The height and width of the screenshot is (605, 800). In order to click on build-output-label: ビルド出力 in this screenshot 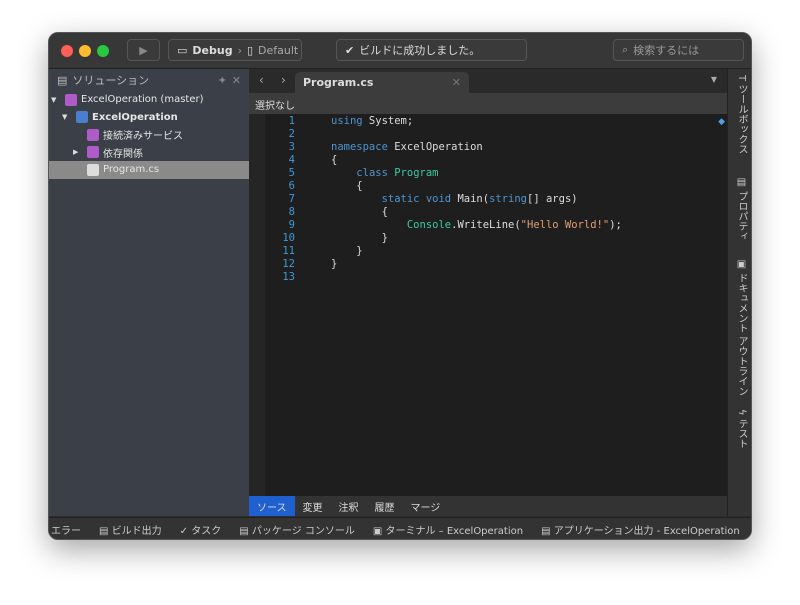, I will do `click(136, 531)`.